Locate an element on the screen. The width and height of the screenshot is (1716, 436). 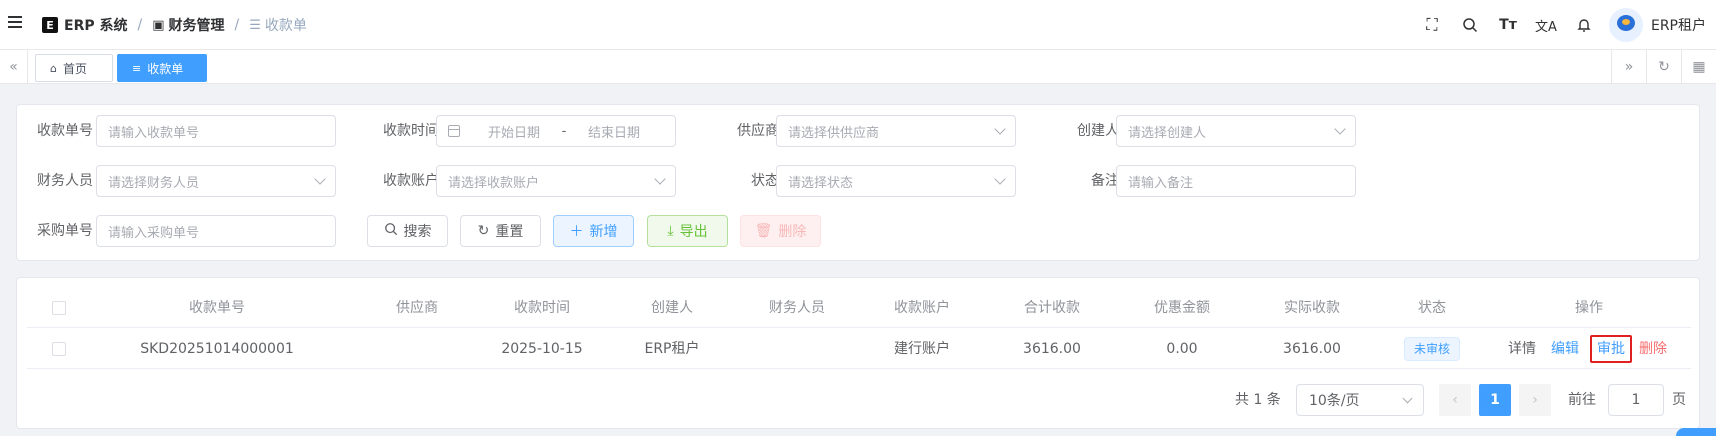
detail-link: 详情 is located at coordinates (1522, 349).